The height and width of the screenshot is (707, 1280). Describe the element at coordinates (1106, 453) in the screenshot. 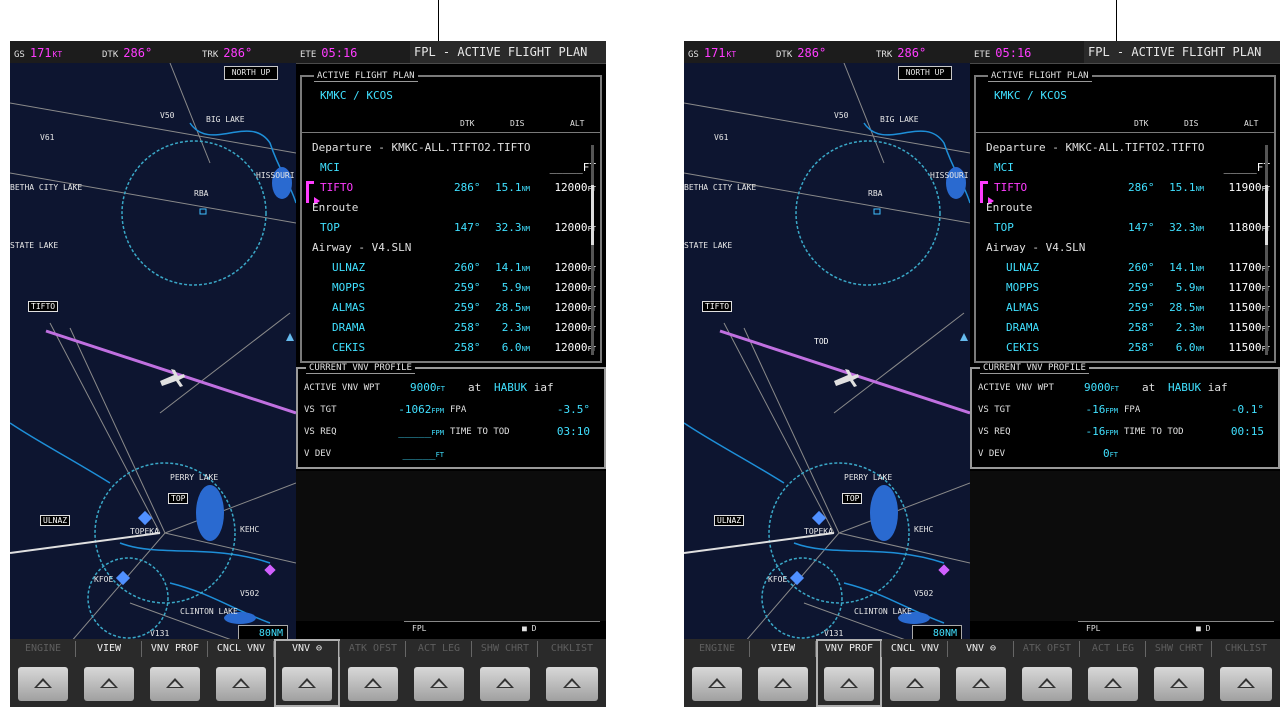

I see `text: 0` at that location.